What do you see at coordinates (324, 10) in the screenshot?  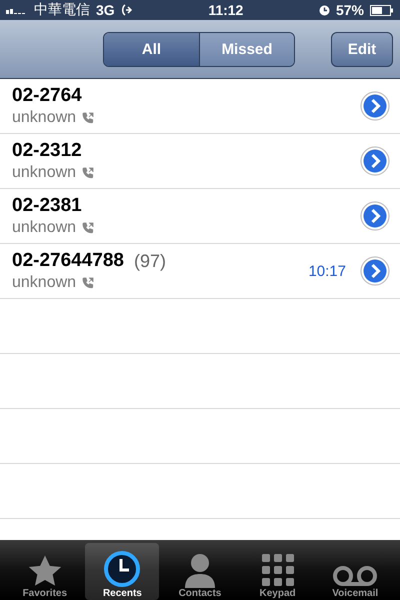 I see `alarm-icon` at bounding box center [324, 10].